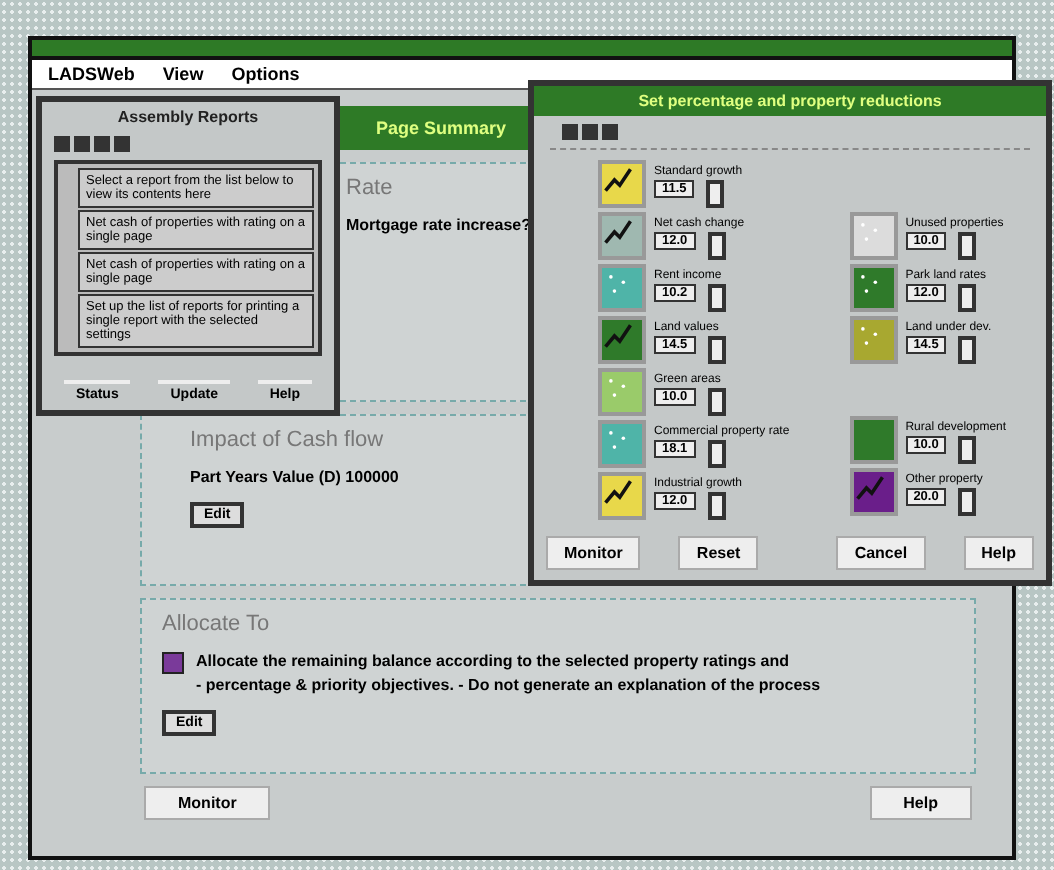  What do you see at coordinates (881, 553) in the screenshot?
I see `dialog-button: Cancel` at bounding box center [881, 553].